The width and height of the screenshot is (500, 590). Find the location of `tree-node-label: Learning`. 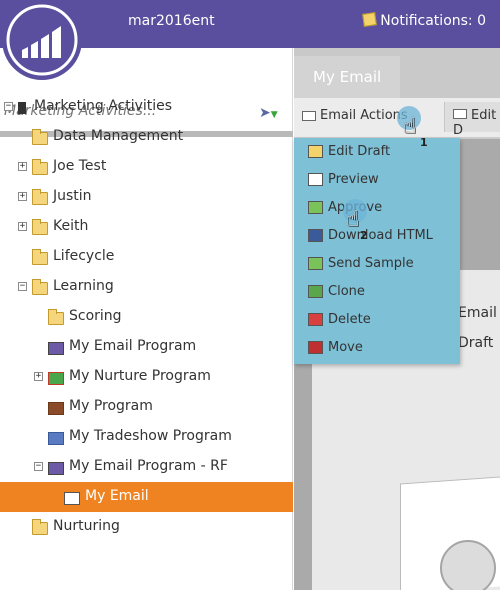

tree-node-label: Learning is located at coordinates (83, 286).